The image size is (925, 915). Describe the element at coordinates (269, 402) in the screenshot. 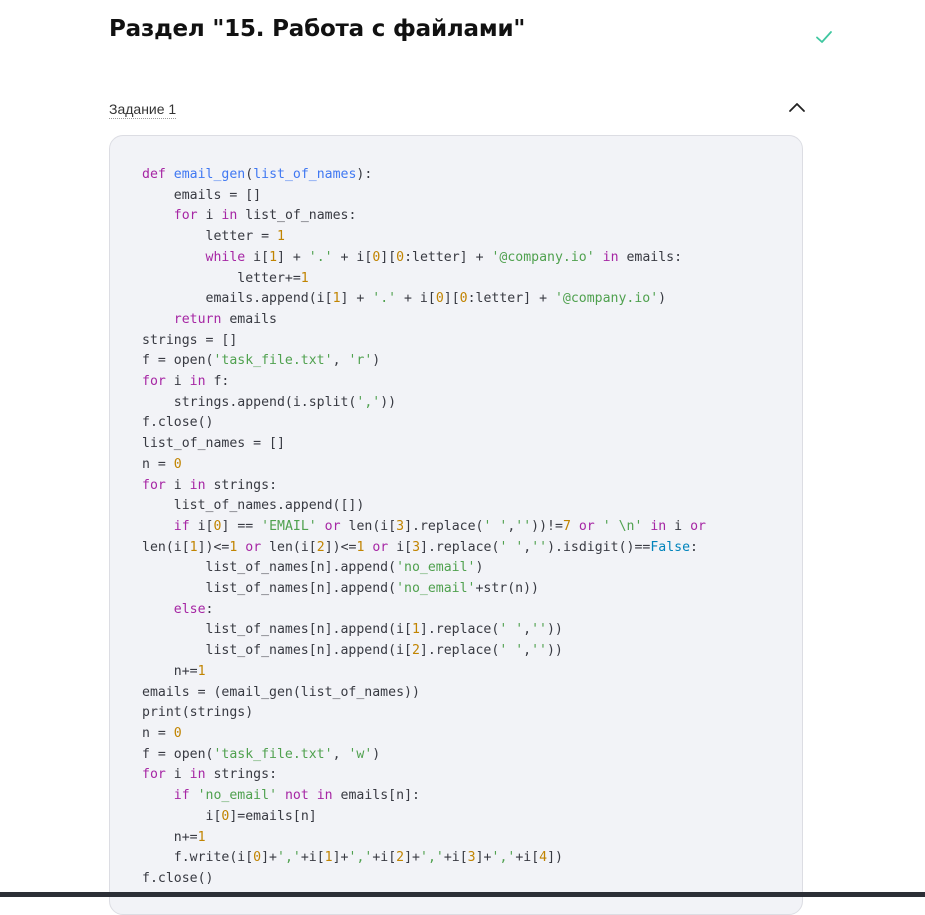

I see `code-line: strings.append(i.split(','))` at that location.